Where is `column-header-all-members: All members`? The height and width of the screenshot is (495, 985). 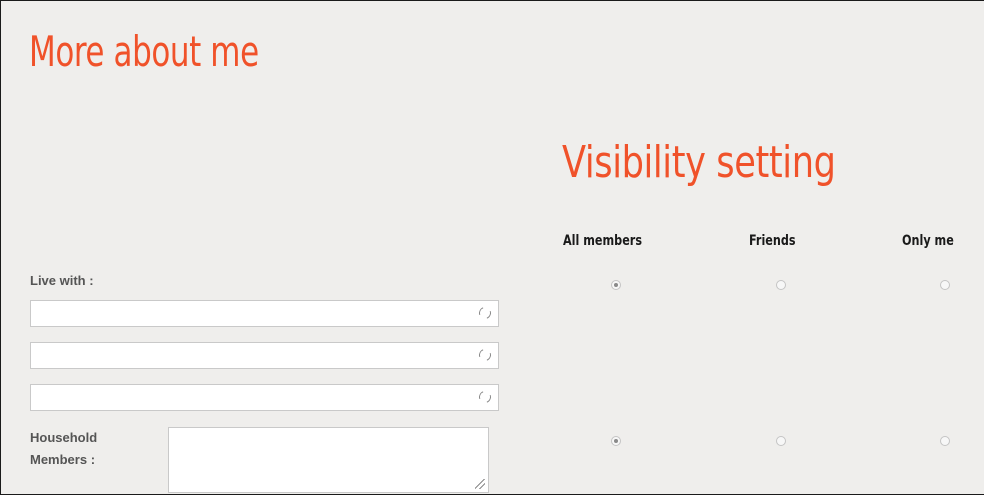
column-header-all-members: All members is located at coordinates (602, 241).